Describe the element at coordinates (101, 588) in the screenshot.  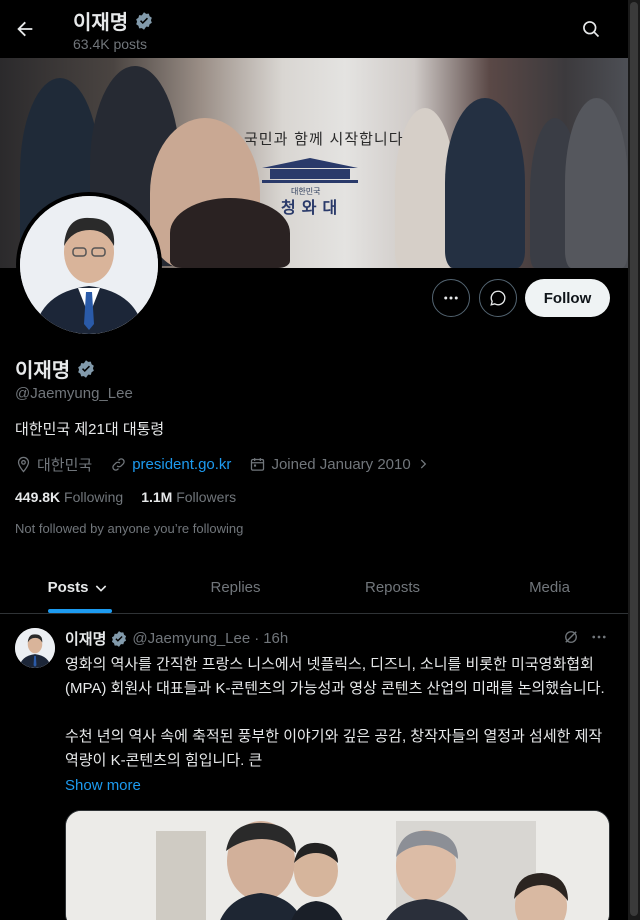
I see `chevron-down-icon` at that location.